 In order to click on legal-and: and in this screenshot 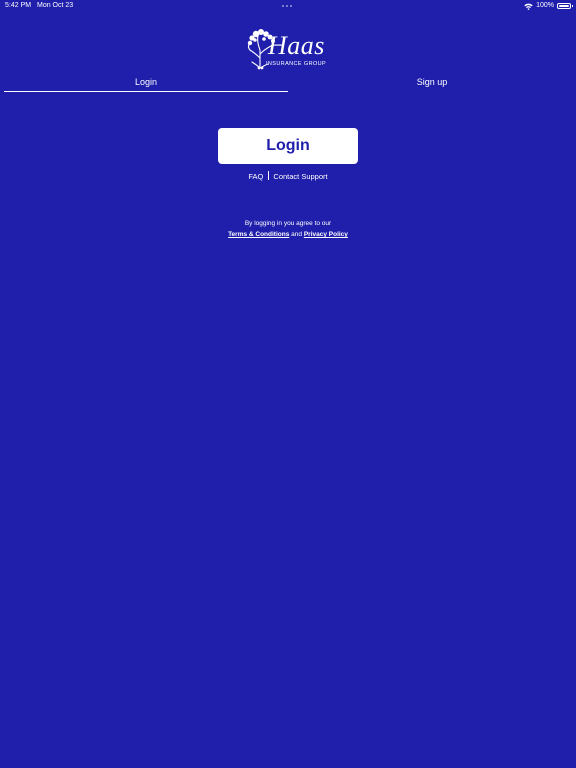, I will do `click(297, 234)`.